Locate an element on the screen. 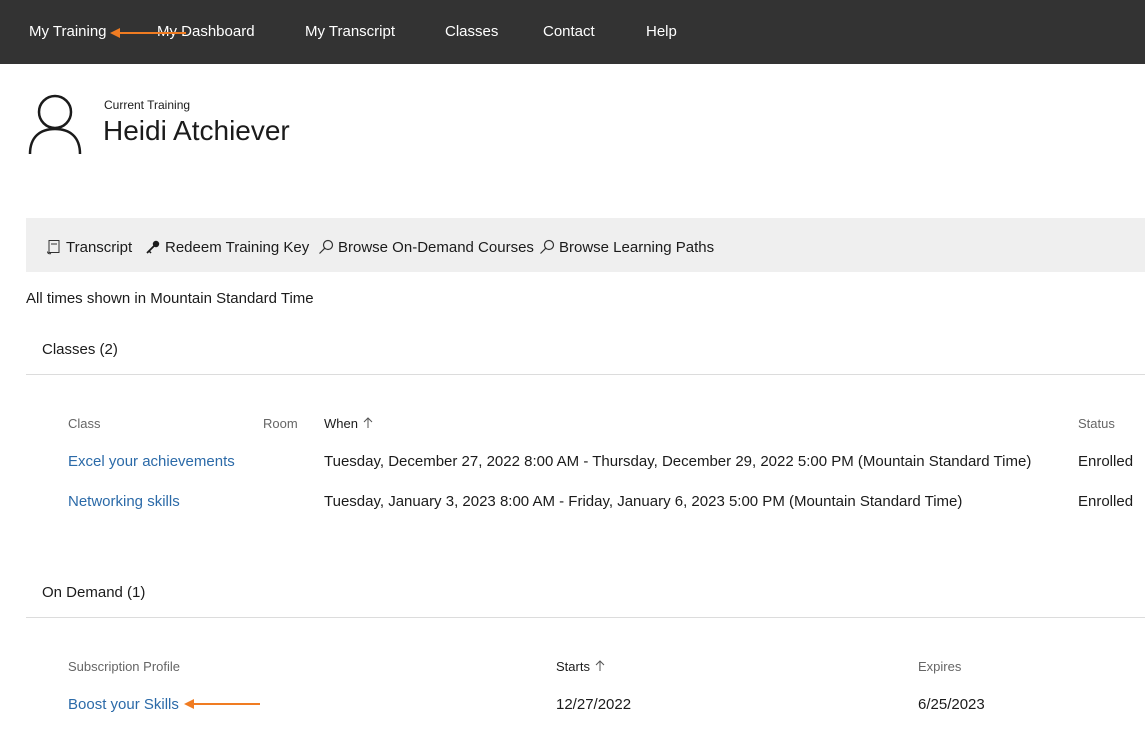  nav-my-transcript: My Transcript is located at coordinates (350, 31).